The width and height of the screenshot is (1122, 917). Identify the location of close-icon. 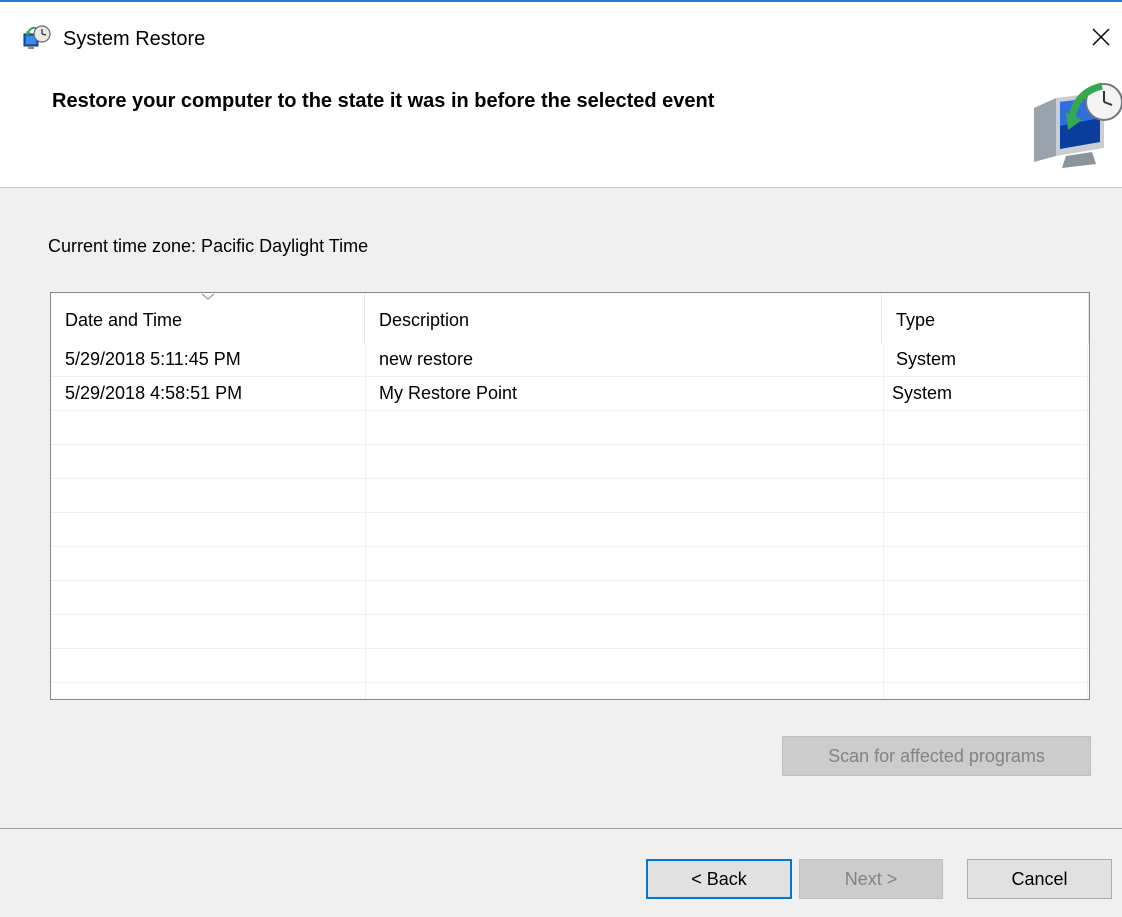
(1101, 37).